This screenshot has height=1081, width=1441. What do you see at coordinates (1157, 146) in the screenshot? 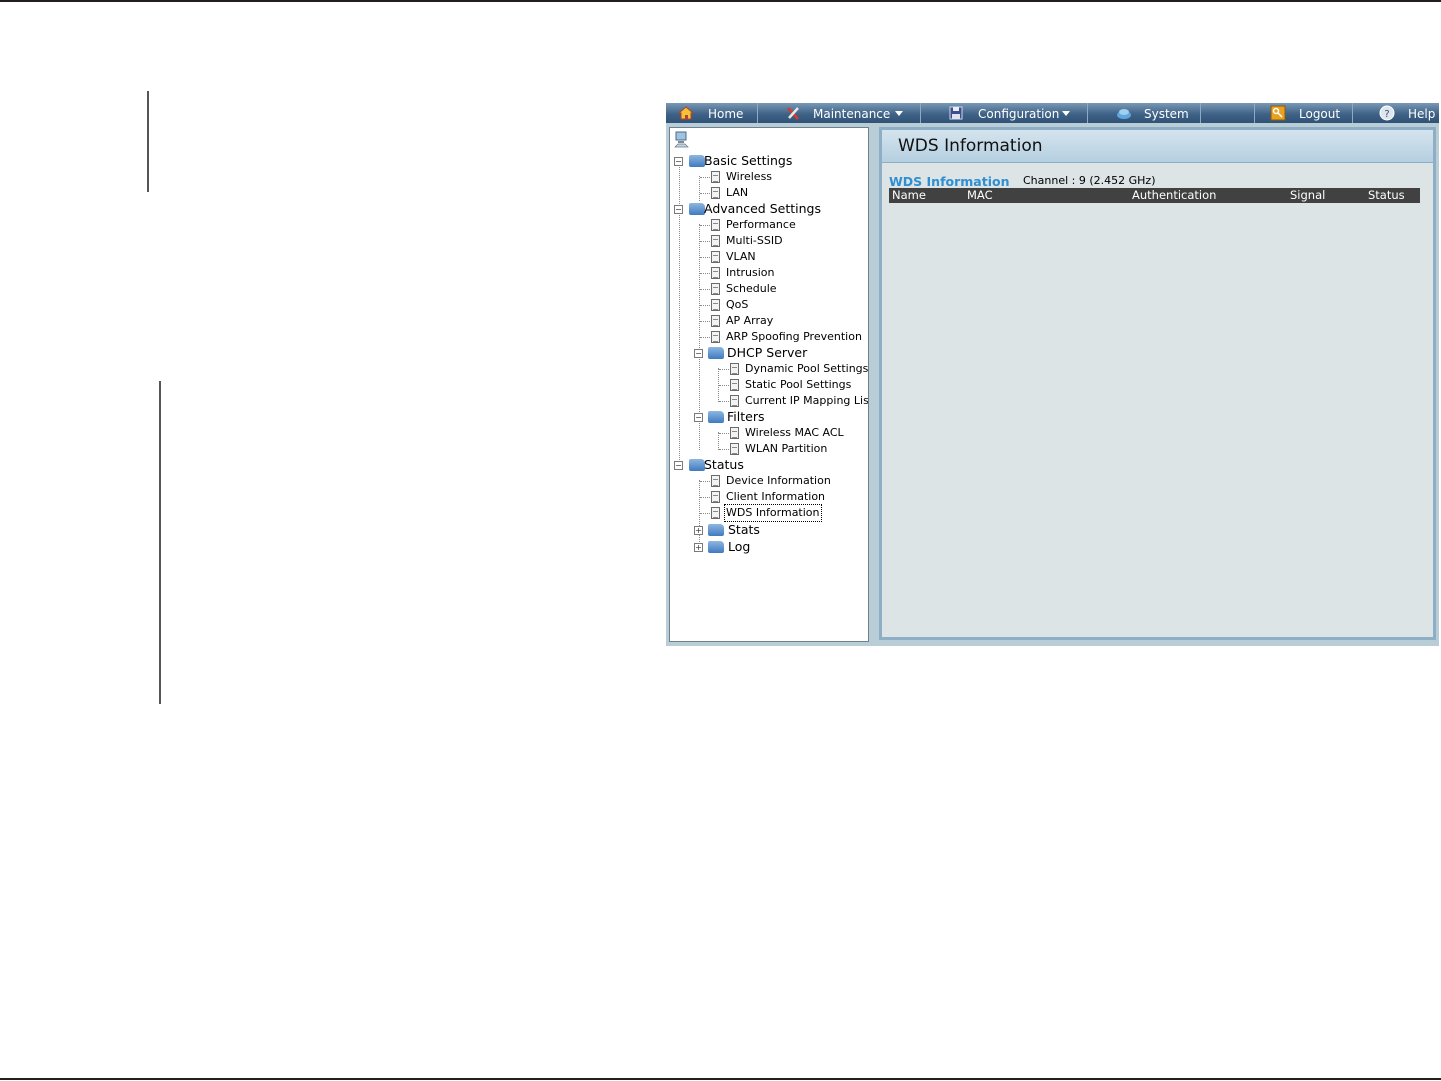
I see `content-header: WDS Information` at bounding box center [1157, 146].